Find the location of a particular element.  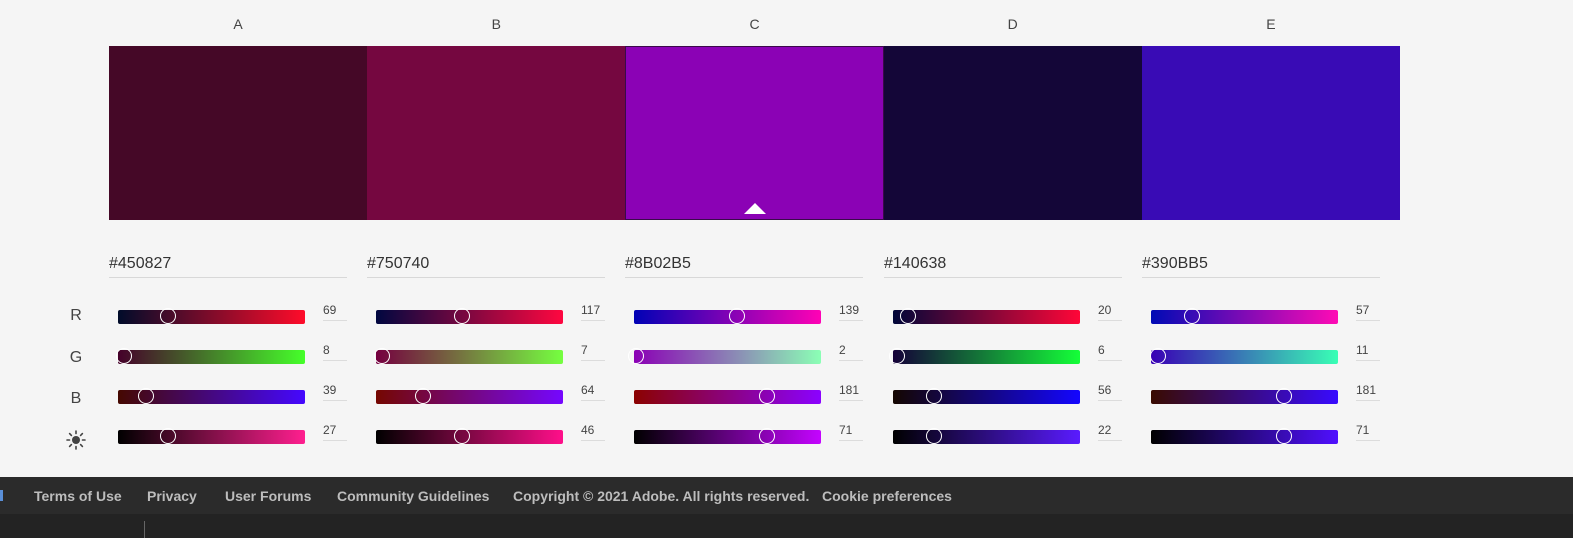

green-slider-row-a: 8 is located at coordinates (231, 354).